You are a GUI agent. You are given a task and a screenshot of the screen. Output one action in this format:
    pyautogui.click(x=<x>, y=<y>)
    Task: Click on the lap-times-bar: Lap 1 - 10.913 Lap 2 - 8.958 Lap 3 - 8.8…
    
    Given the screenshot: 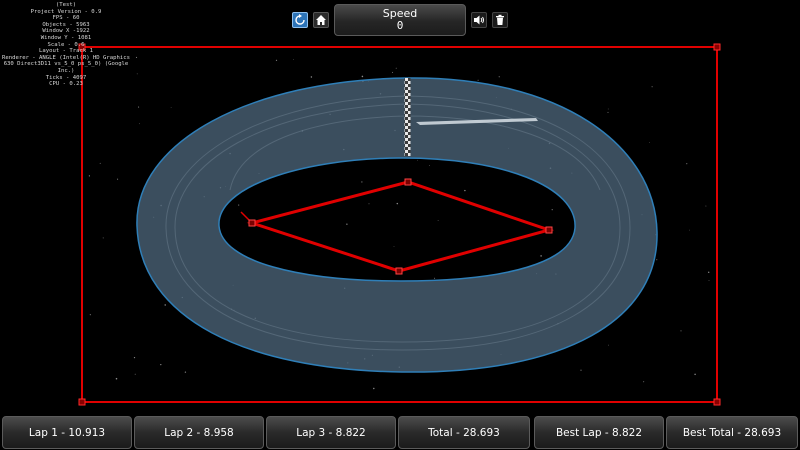 What is the action you would take?
    pyautogui.click(x=400, y=433)
    